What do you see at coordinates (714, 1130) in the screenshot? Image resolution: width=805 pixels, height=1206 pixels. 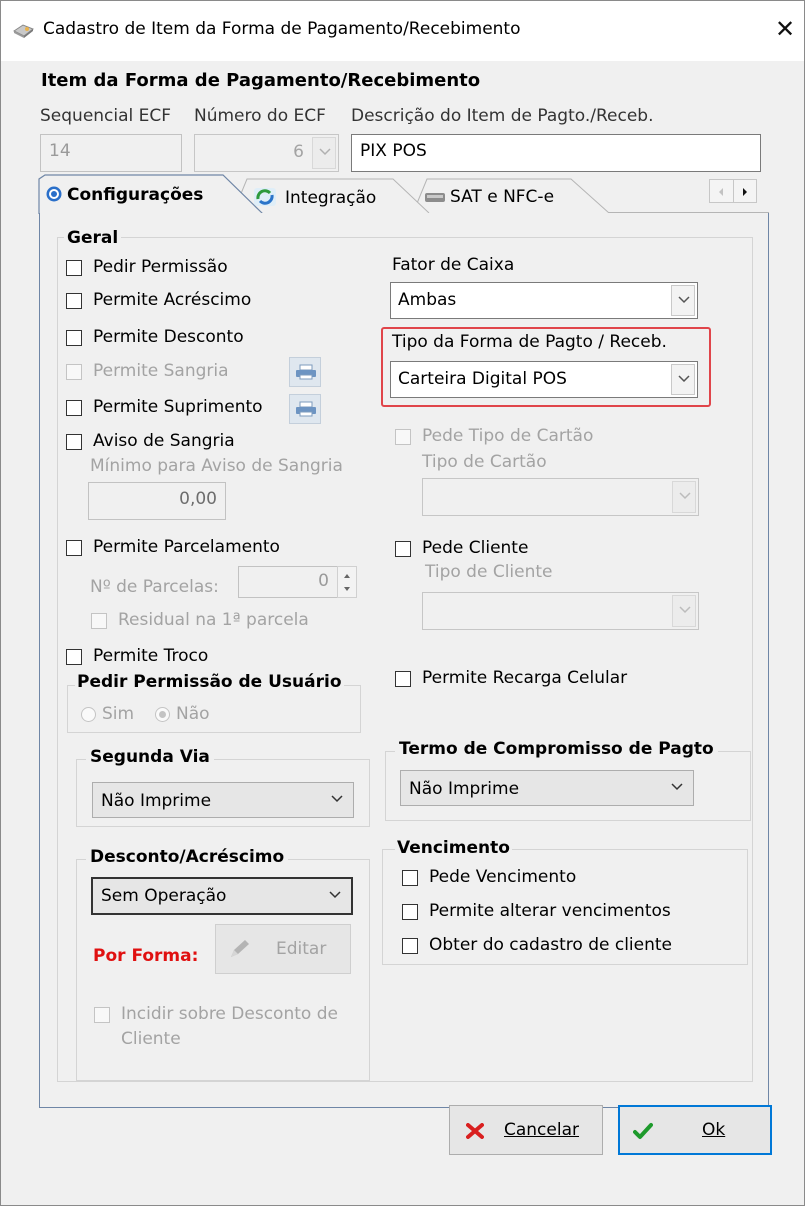 I see `ok-label: Ok` at bounding box center [714, 1130].